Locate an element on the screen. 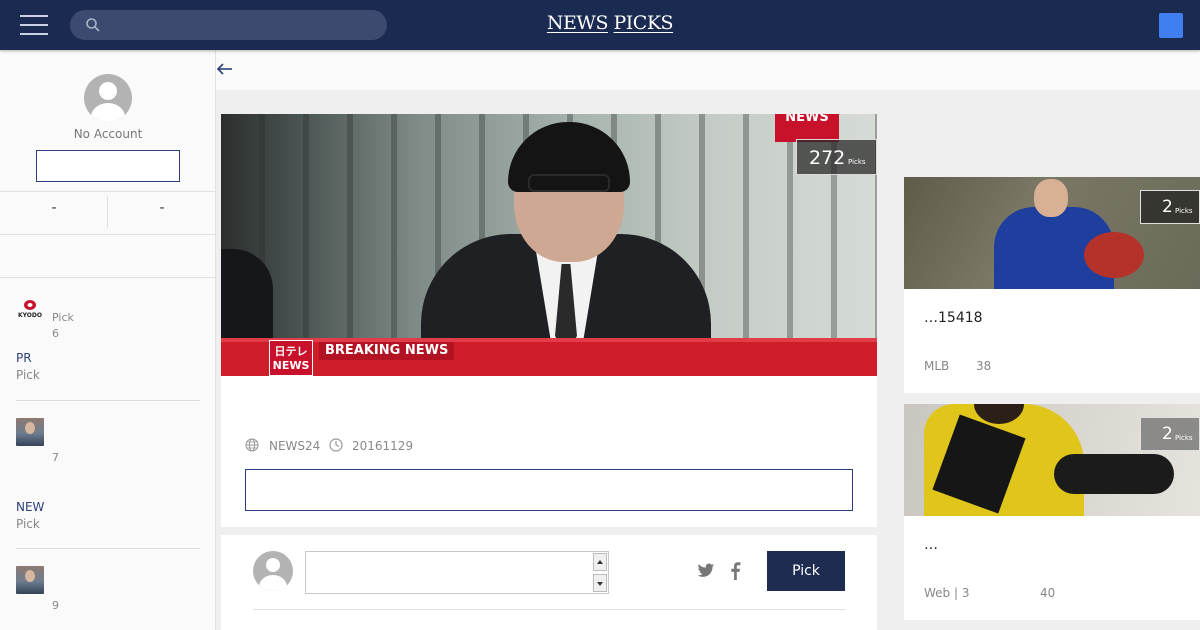 The height and width of the screenshot is (630, 1200). scroll-down-button is located at coordinates (600, 583).